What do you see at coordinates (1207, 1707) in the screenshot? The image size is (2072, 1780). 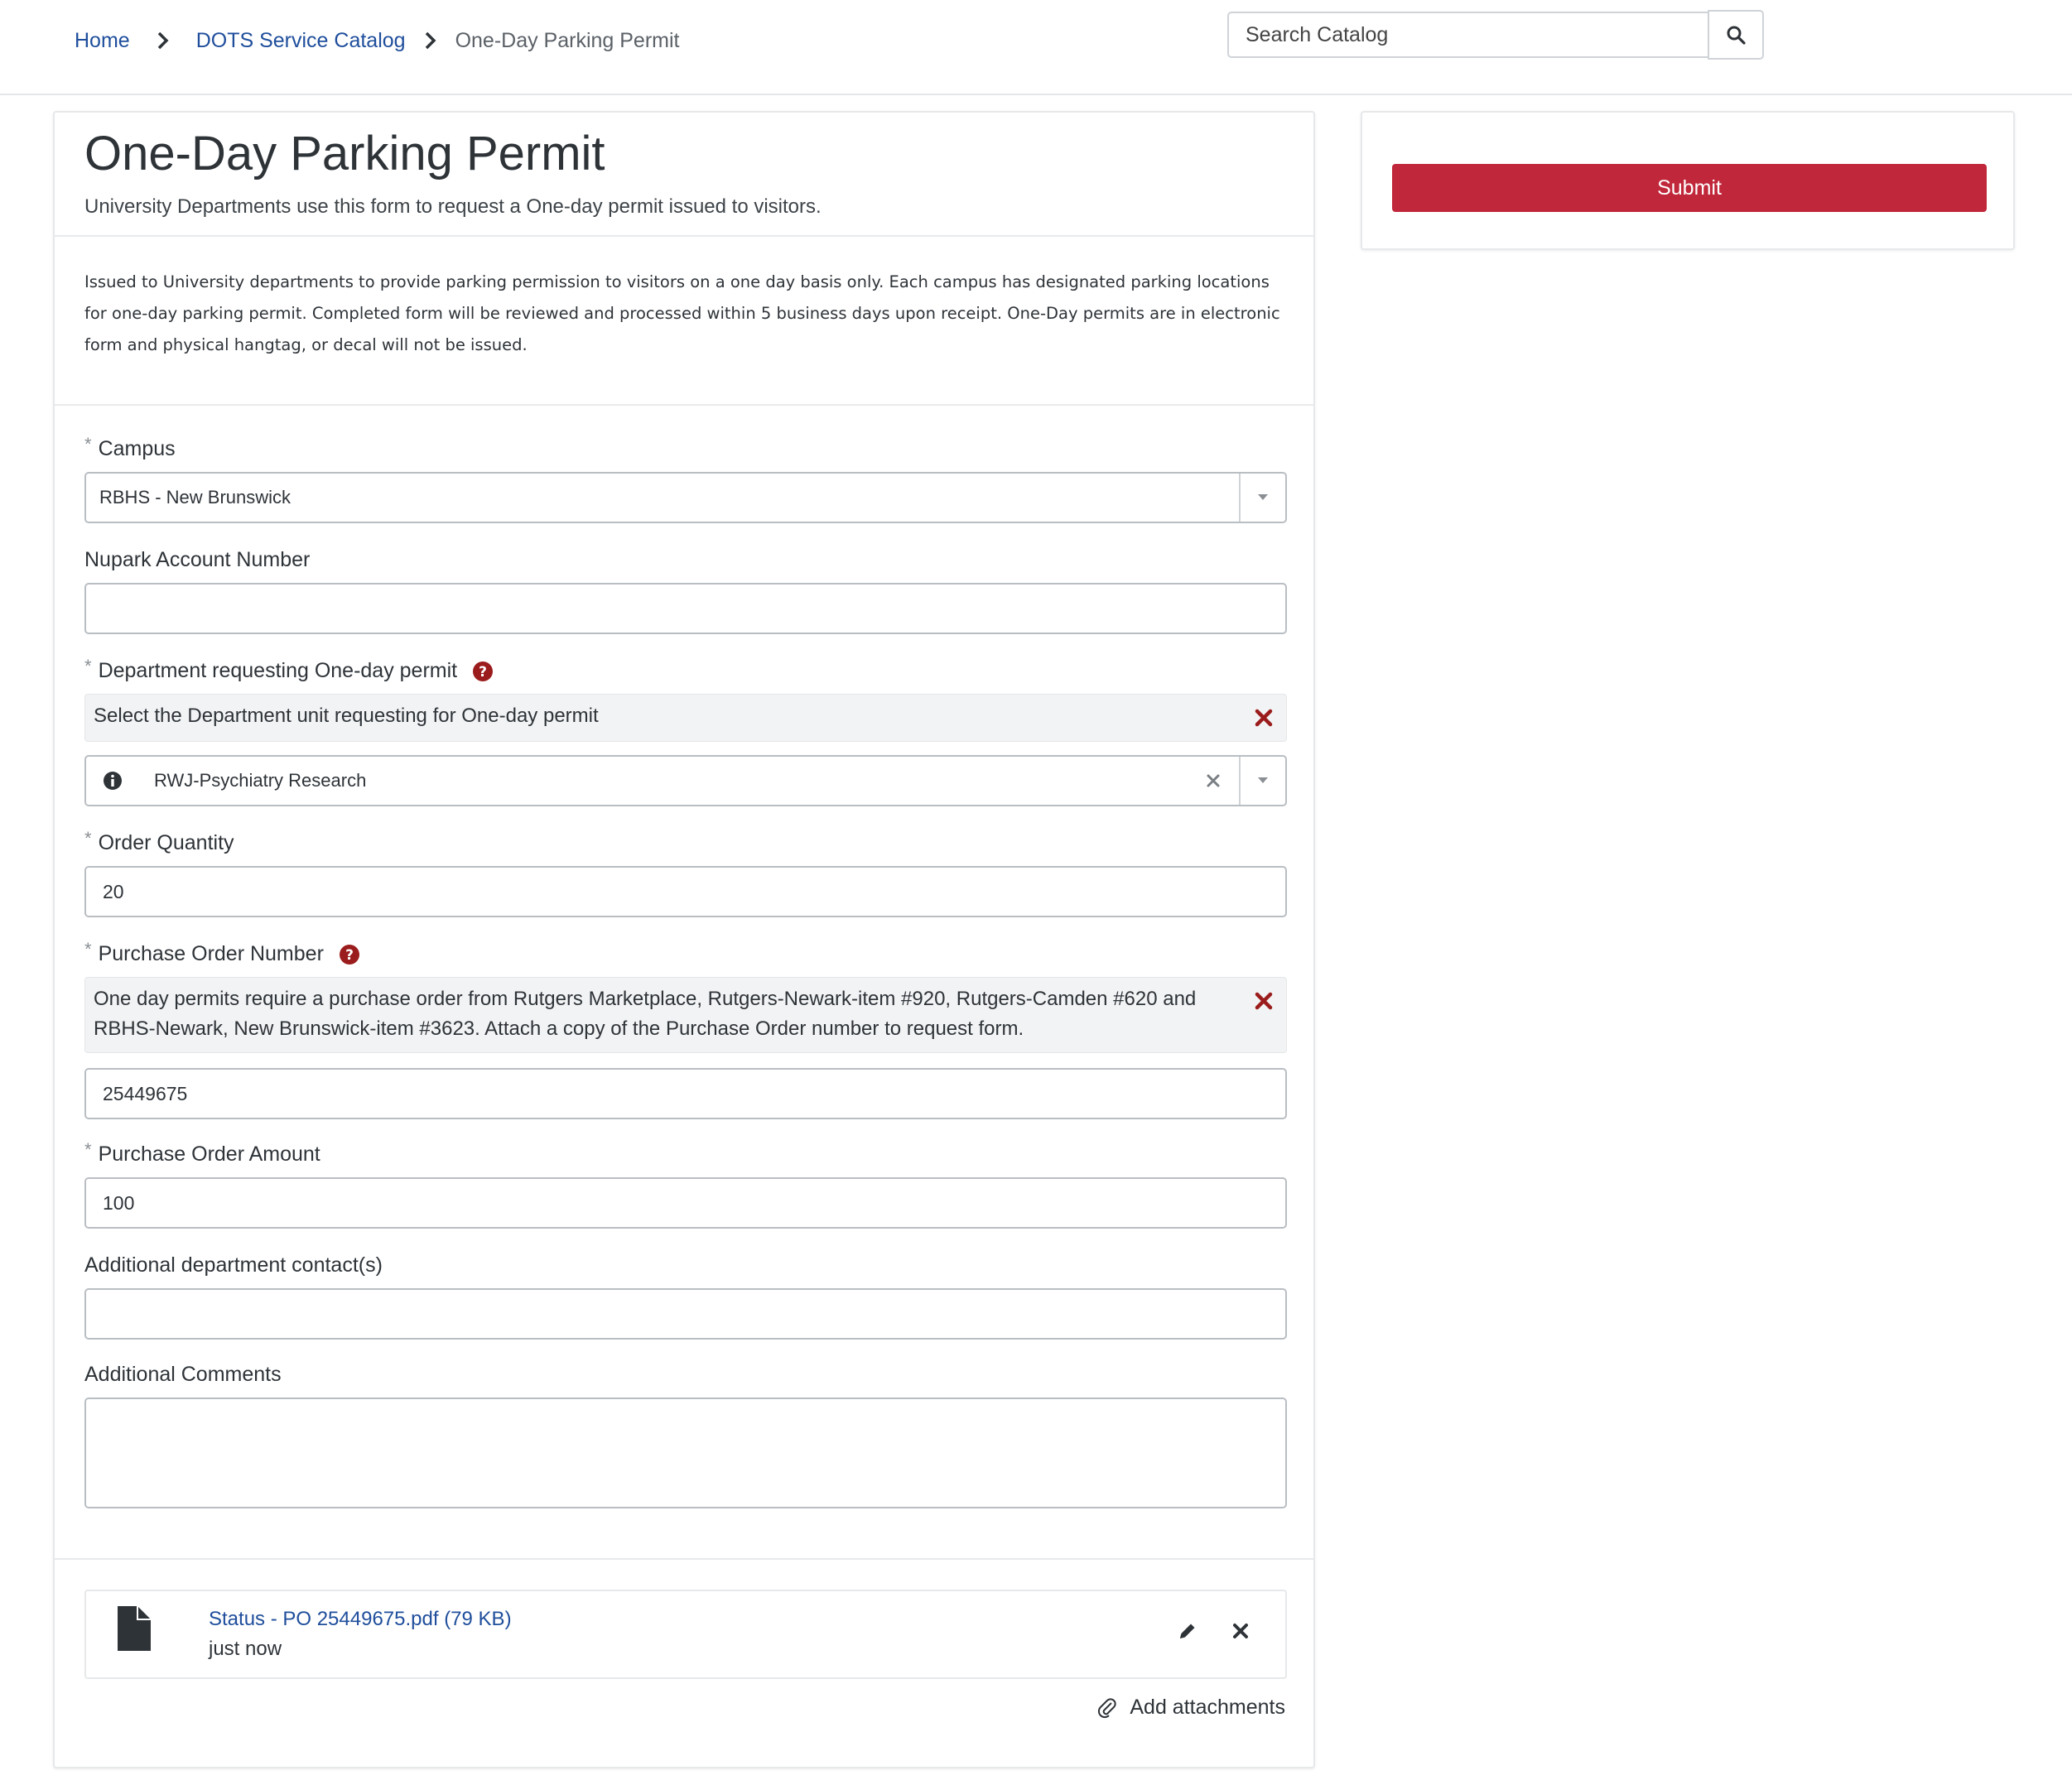 I see `add-attachments-label: Add attachments` at bounding box center [1207, 1707].